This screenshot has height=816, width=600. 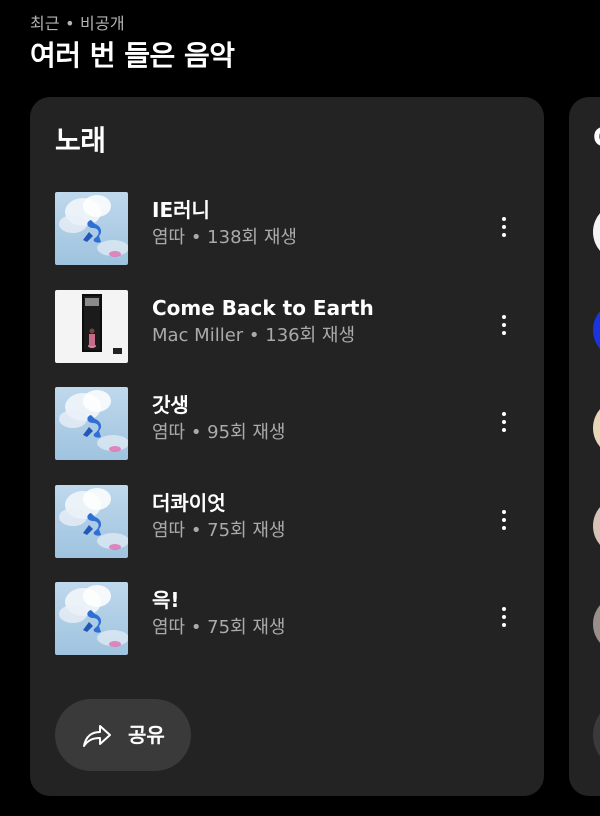 I want to click on song-title: IE러니, so click(x=181, y=210).